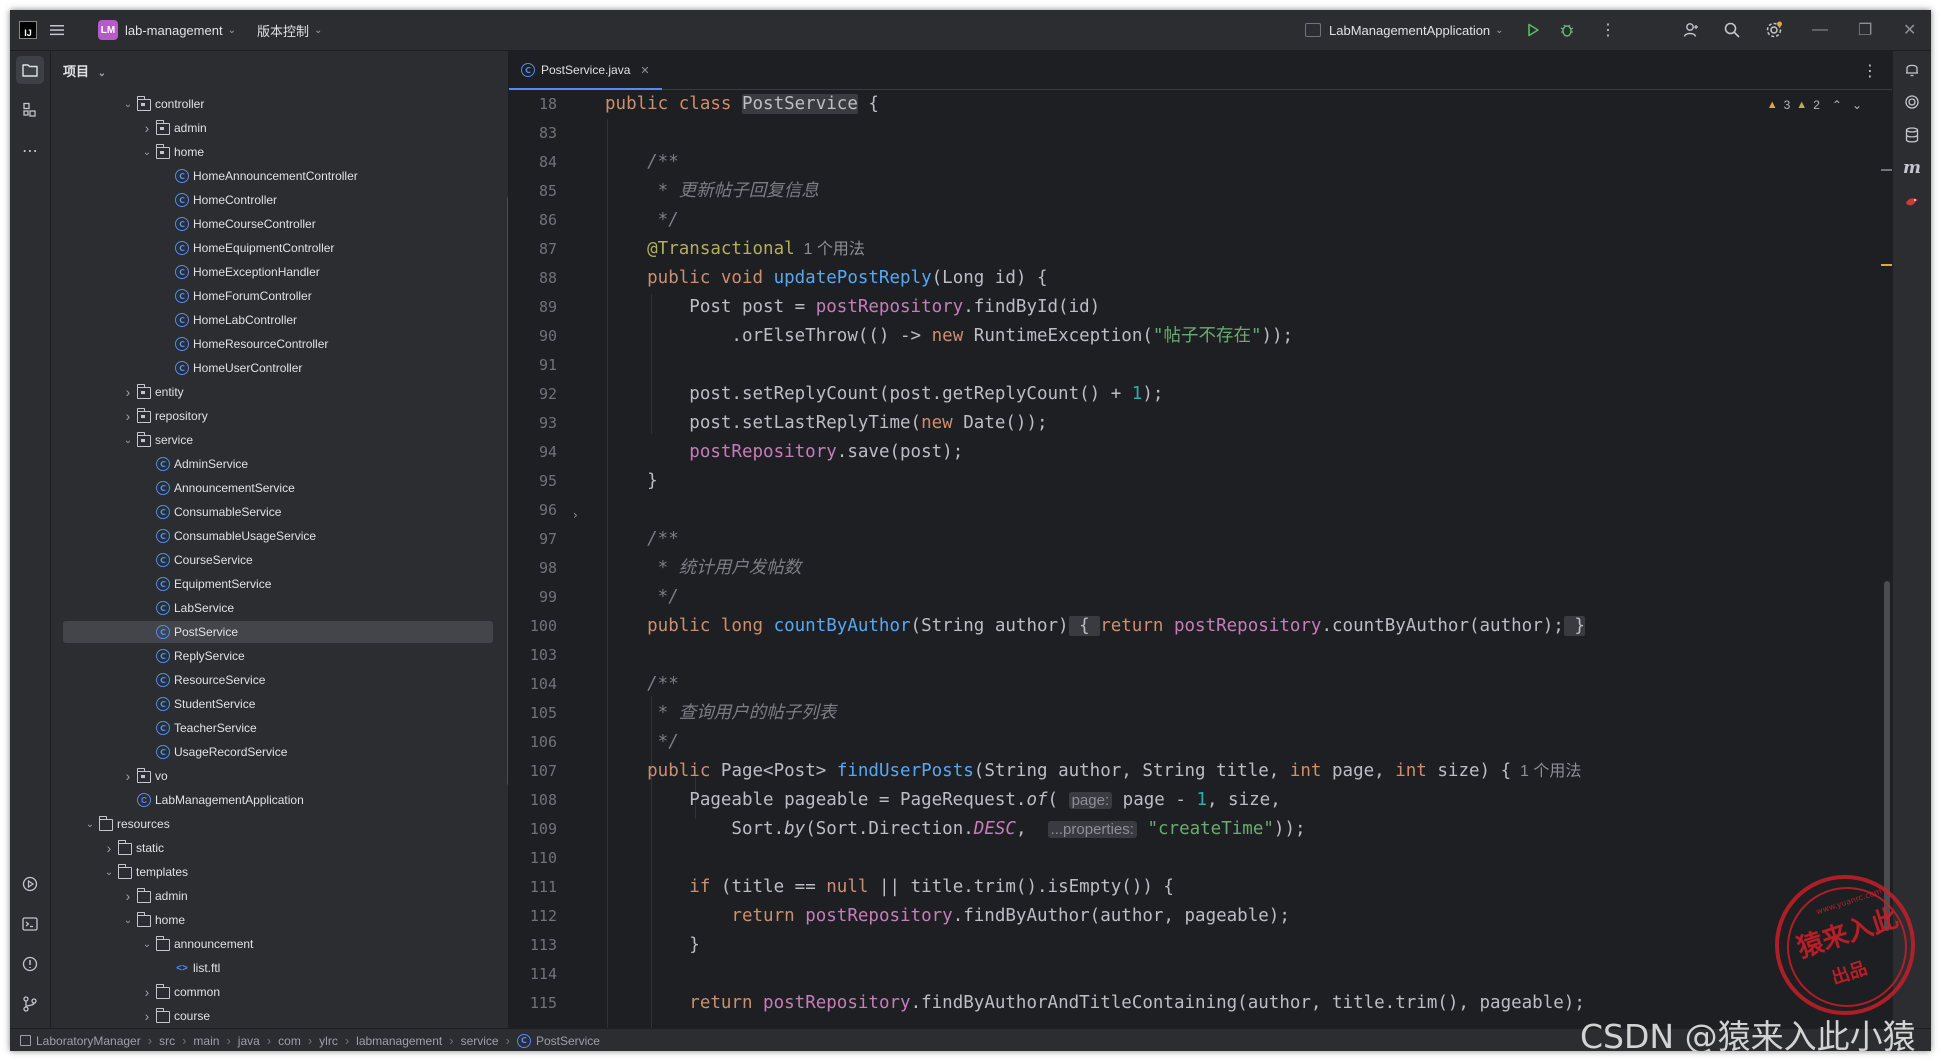 The width and height of the screenshot is (1941, 1061). Describe the element at coordinates (279, 560) in the screenshot. I see `tree-item: C CourseService` at that location.